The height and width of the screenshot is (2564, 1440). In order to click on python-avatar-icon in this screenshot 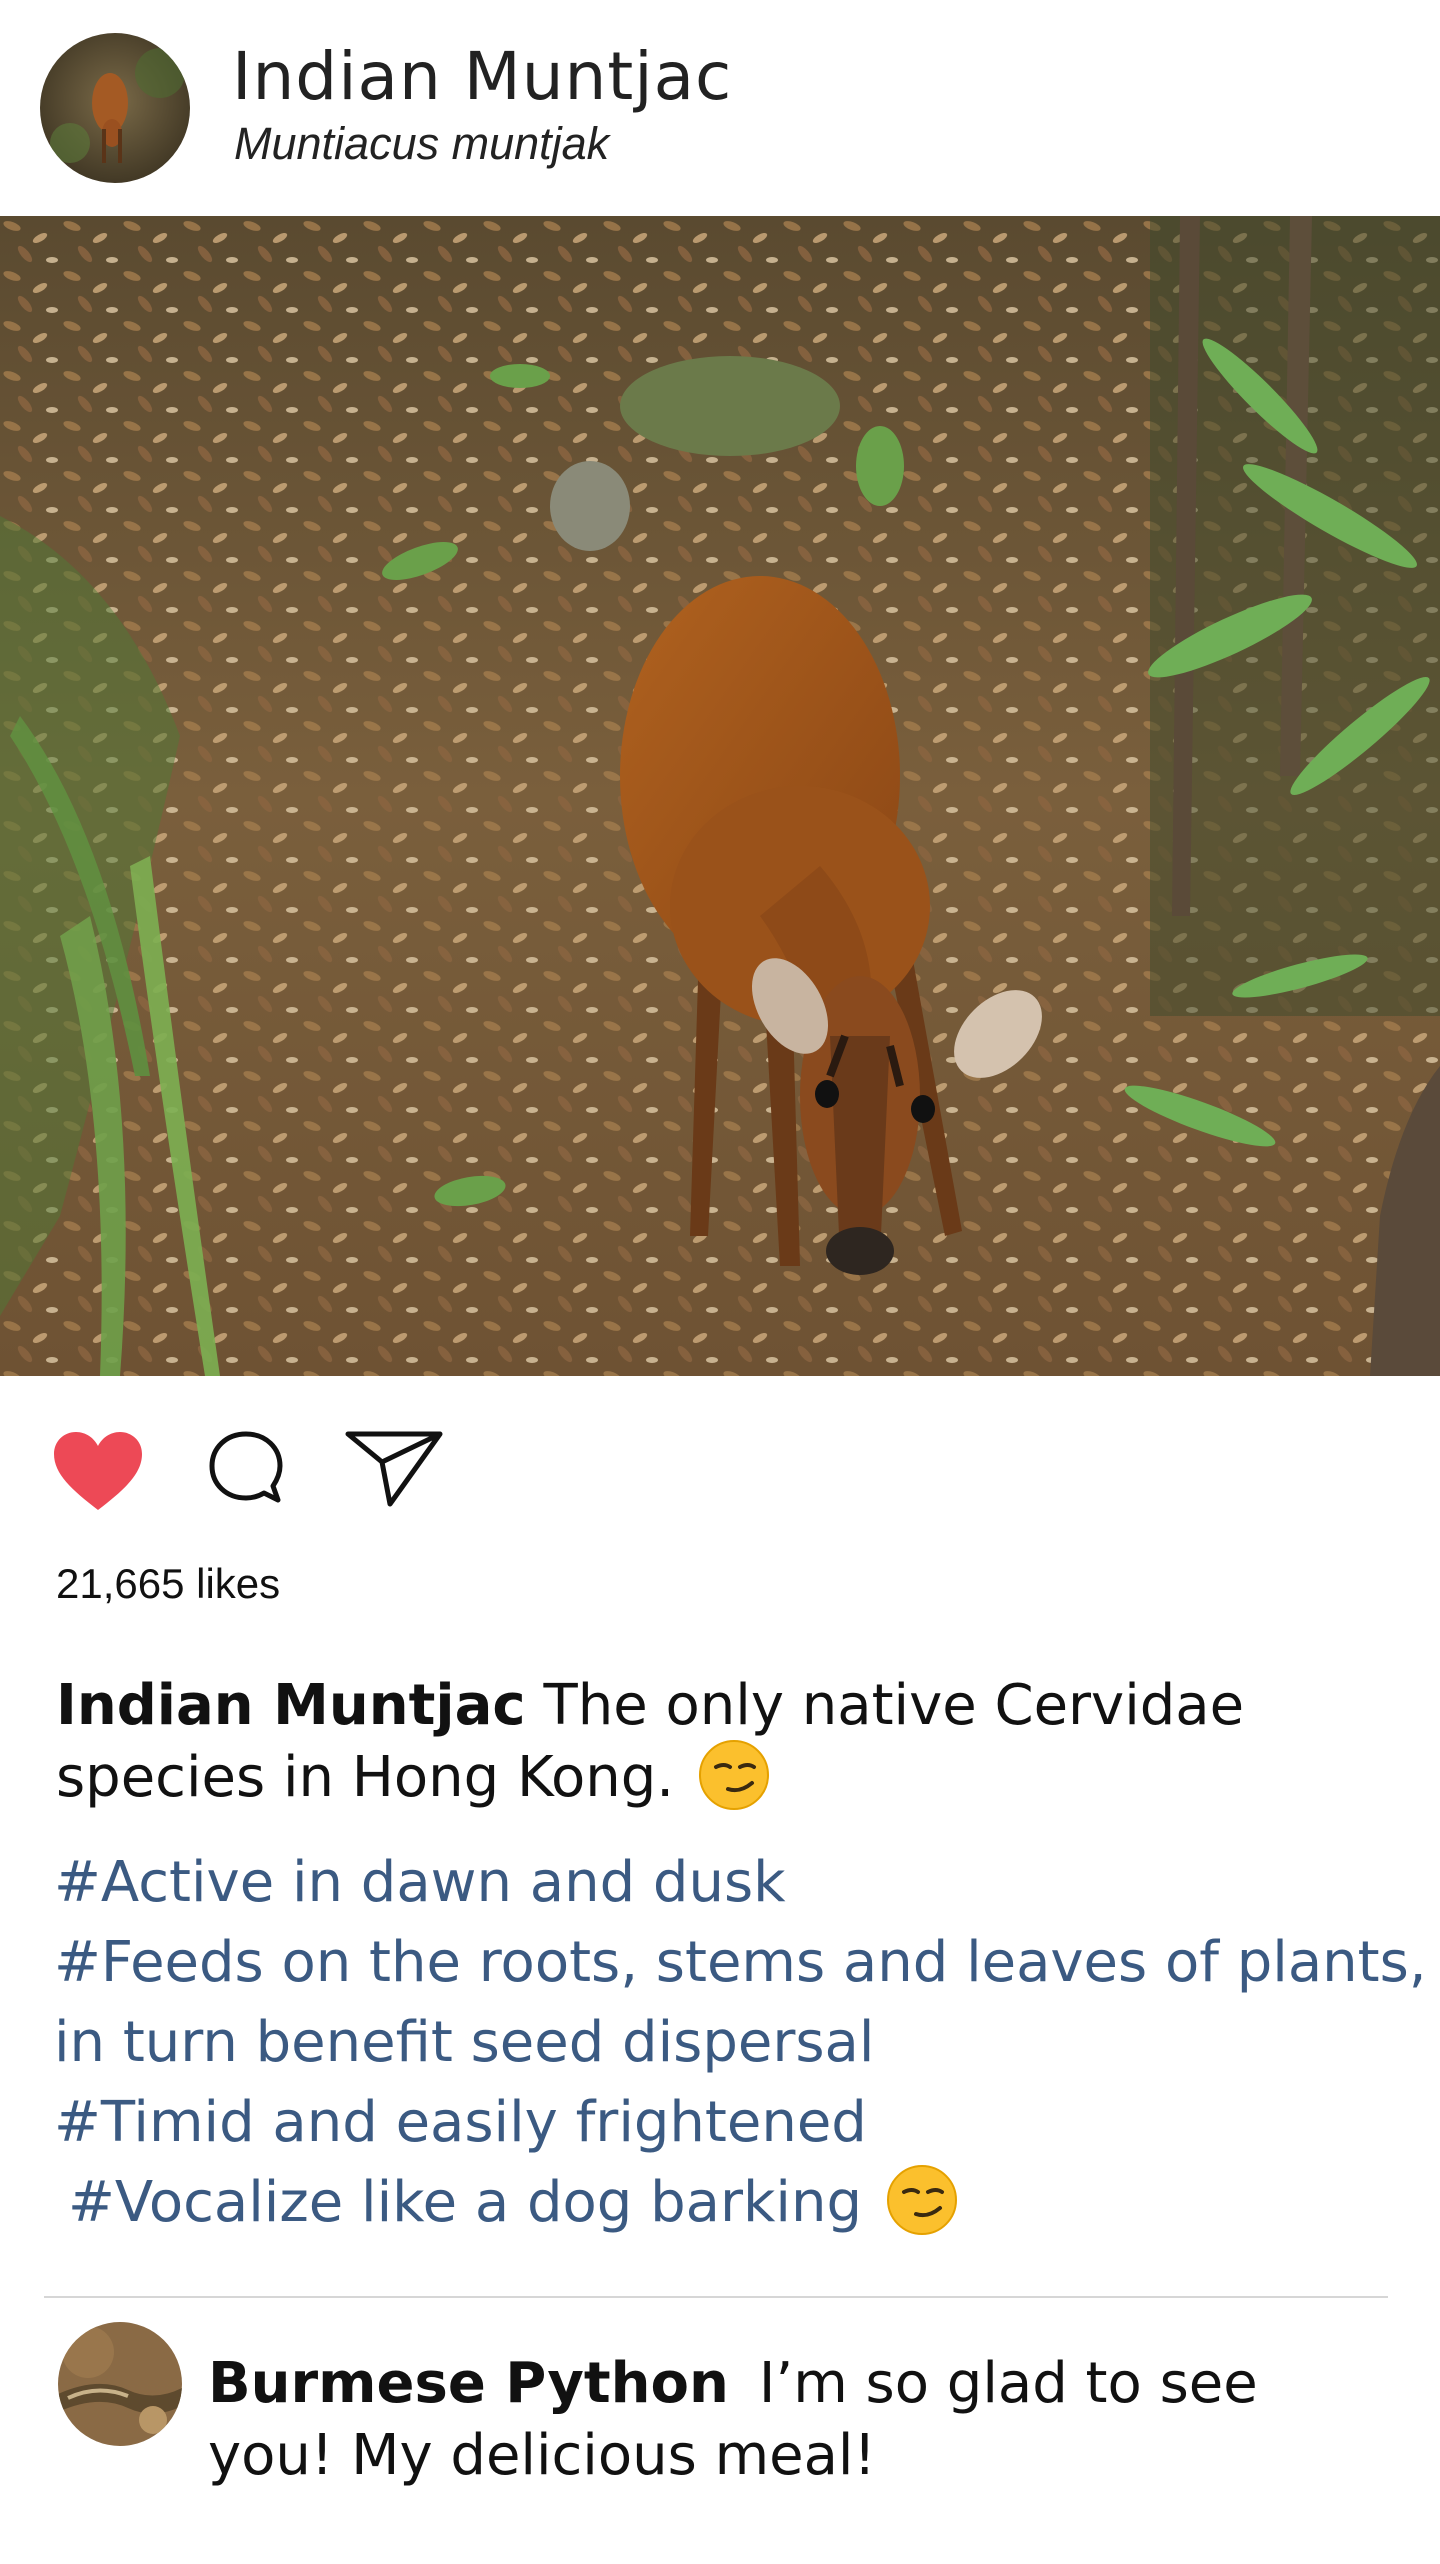, I will do `click(120, 2384)`.